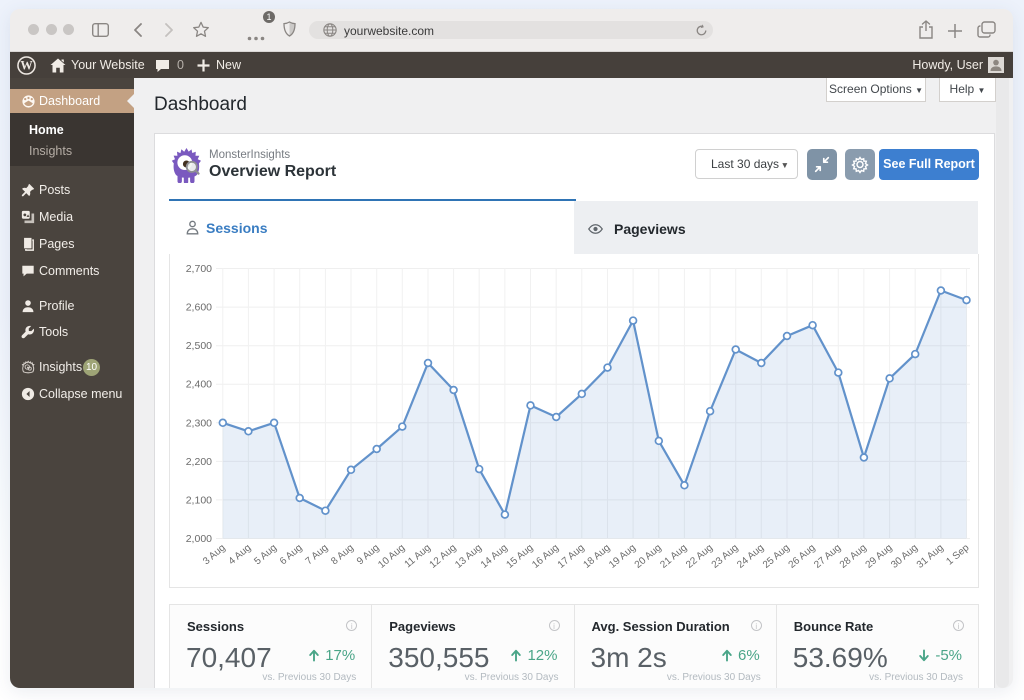 This screenshot has width=1024, height=700. Describe the element at coordinates (26, 65) in the screenshot. I see `svg-text: W` at that location.